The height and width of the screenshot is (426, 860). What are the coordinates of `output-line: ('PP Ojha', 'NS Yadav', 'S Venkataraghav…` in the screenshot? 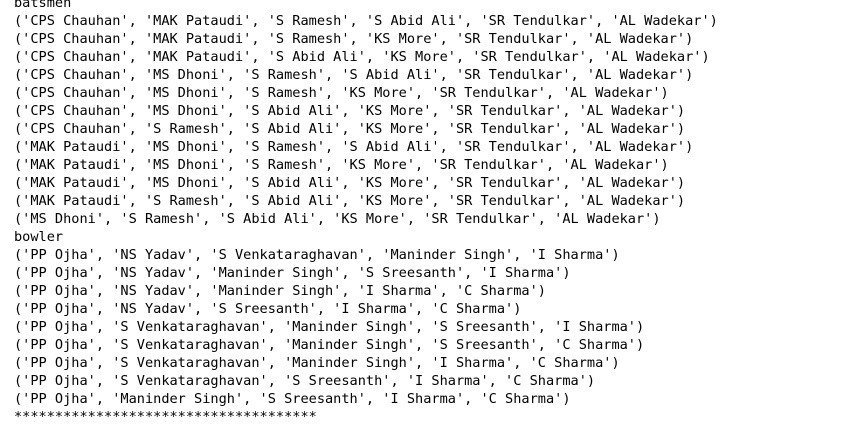 It's located at (317, 255).